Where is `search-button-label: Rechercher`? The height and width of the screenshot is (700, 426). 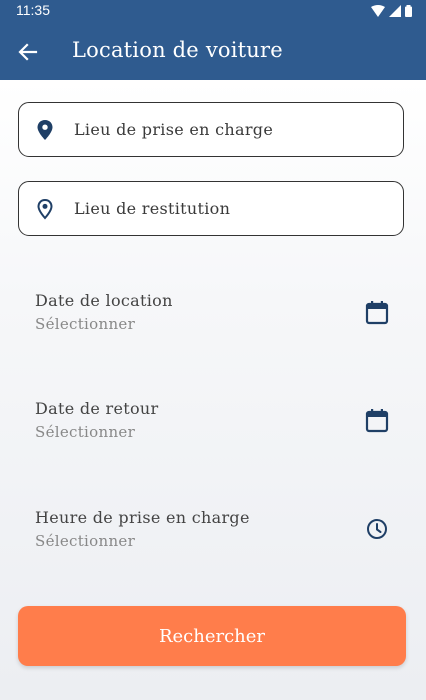 search-button-label: Rechercher is located at coordinates (212, 636).